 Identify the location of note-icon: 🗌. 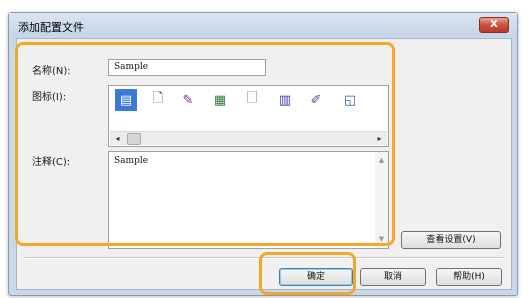
(252, 100).